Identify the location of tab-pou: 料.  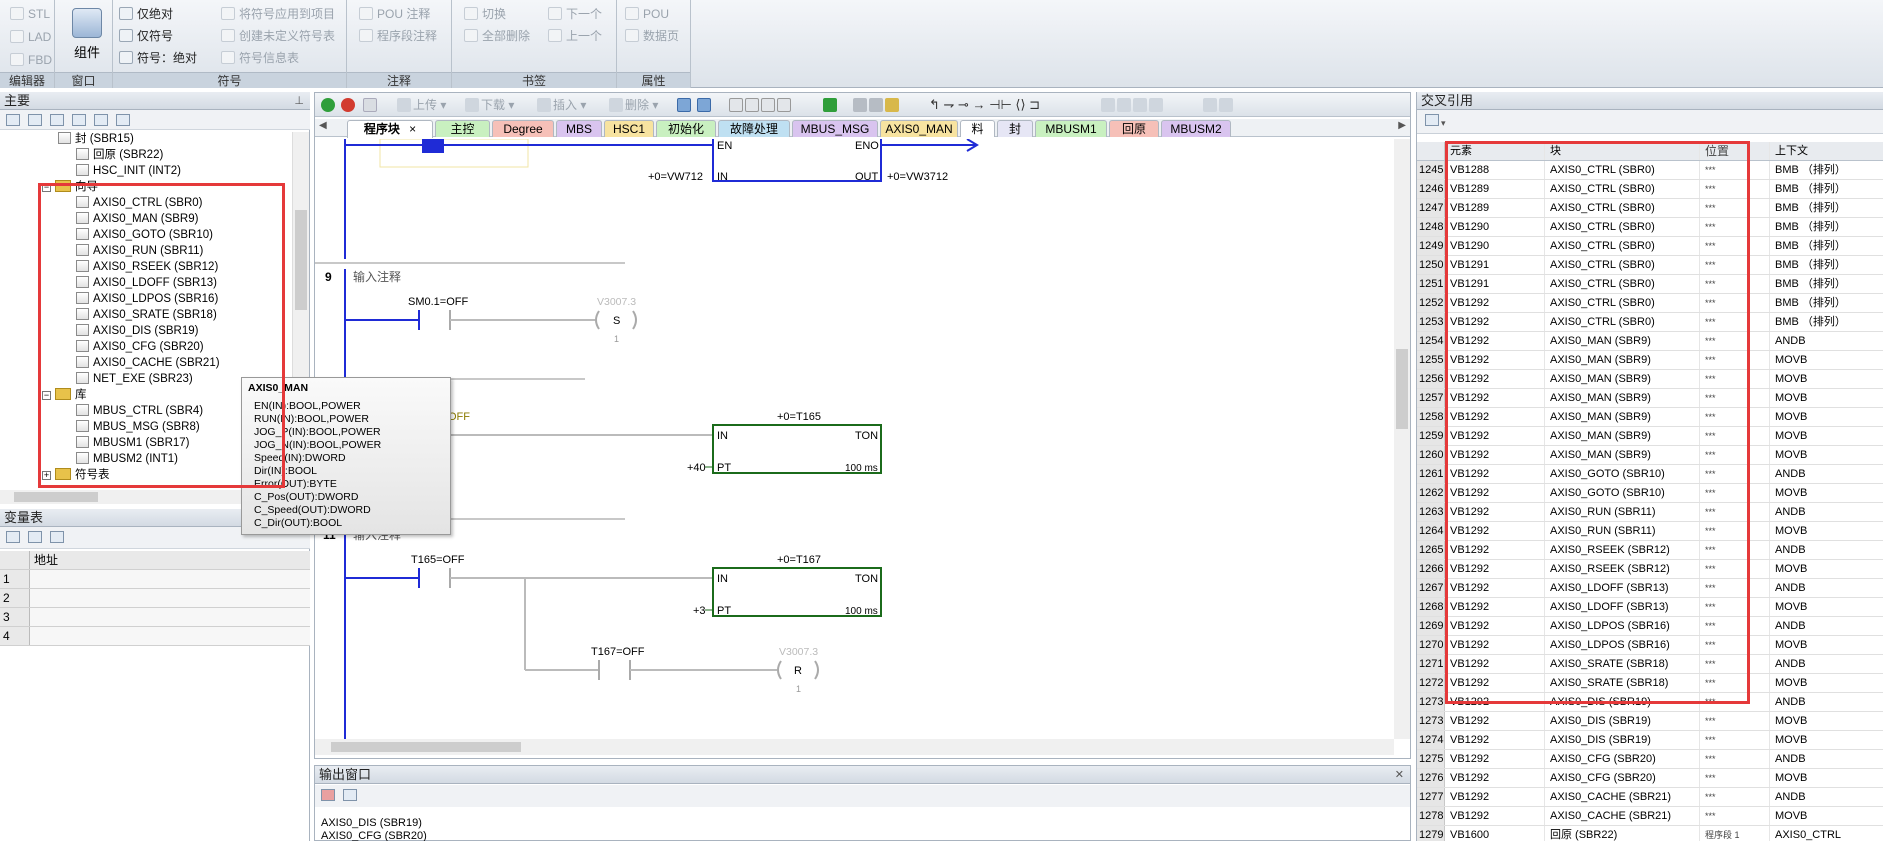
(977, 128).